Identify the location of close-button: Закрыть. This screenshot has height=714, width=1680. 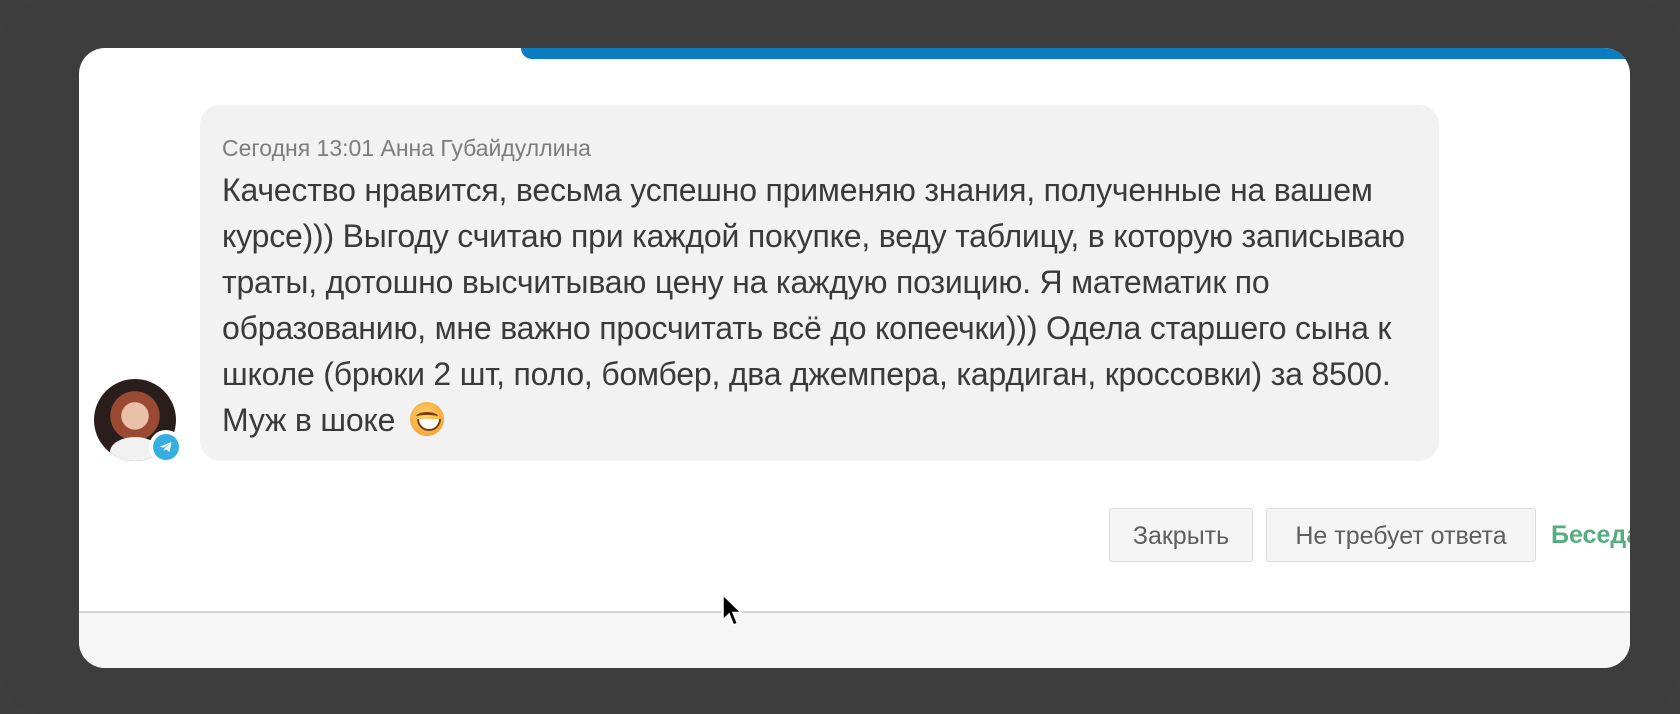
(1181, 535).